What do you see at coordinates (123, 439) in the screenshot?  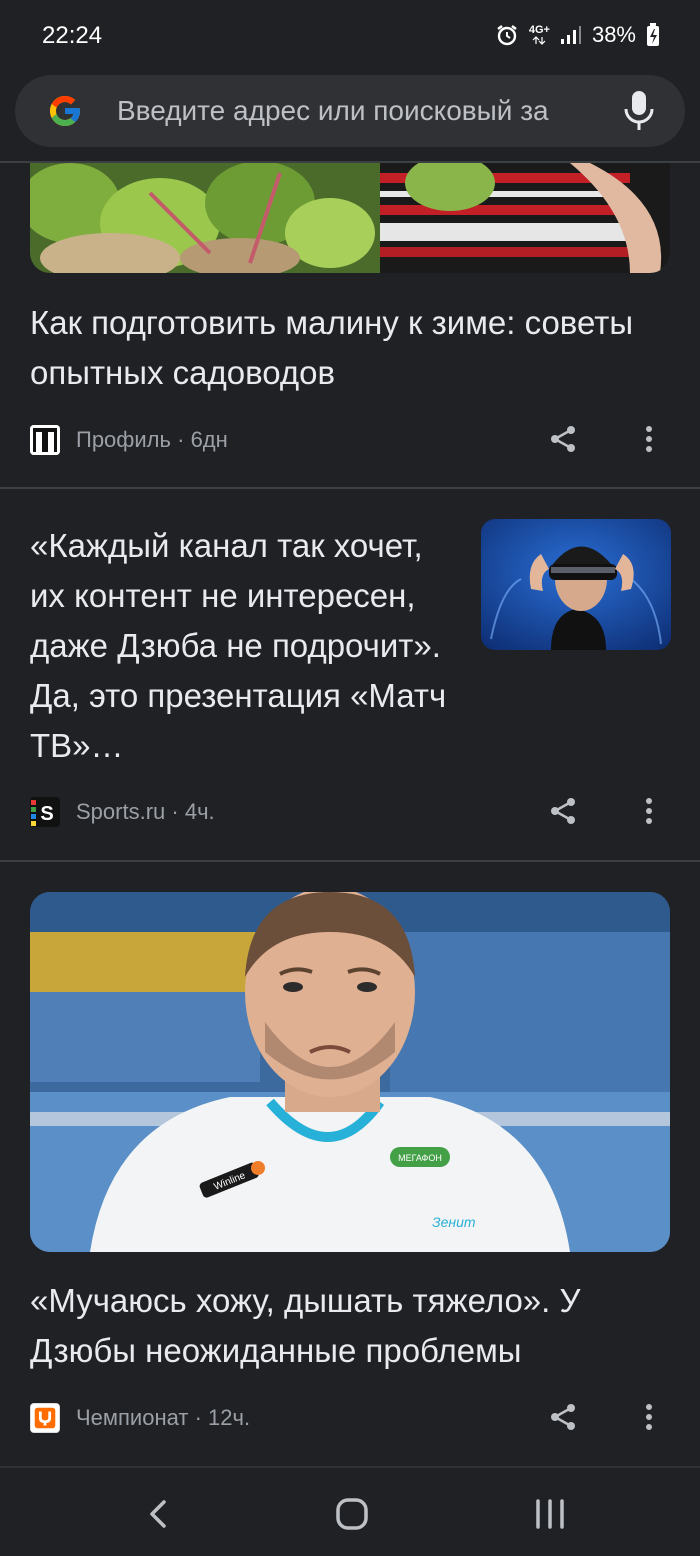 I see `article-source: Профиль` at bounding box center [123, 439].